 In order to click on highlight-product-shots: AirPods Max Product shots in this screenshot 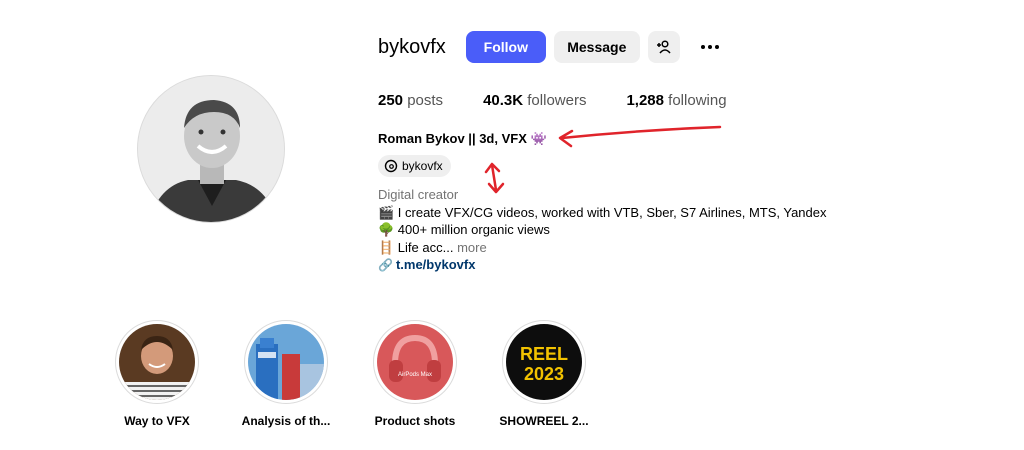, I will do `click(415, 374)`.